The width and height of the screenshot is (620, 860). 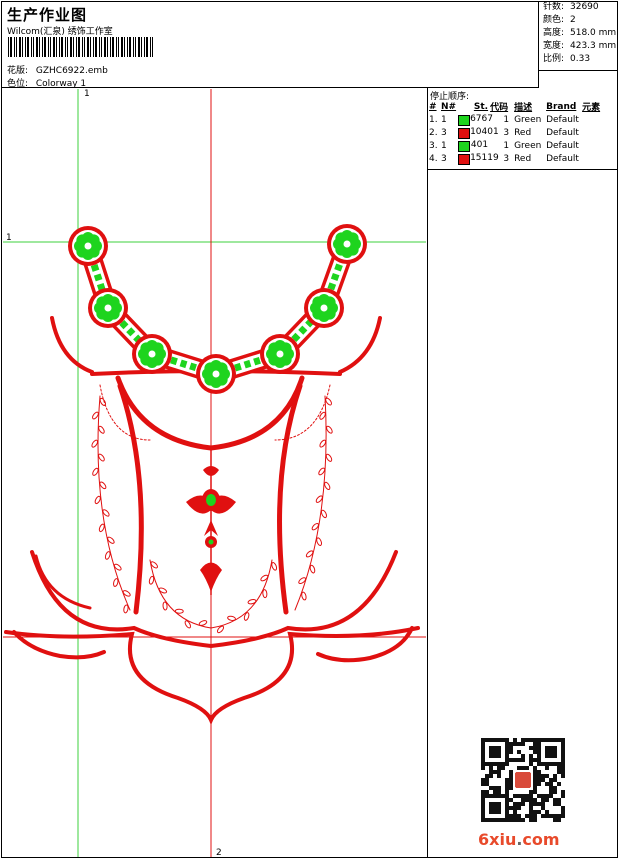 I want to click on watermark-logo: 6xiu.com, so click(x=519, y=839).